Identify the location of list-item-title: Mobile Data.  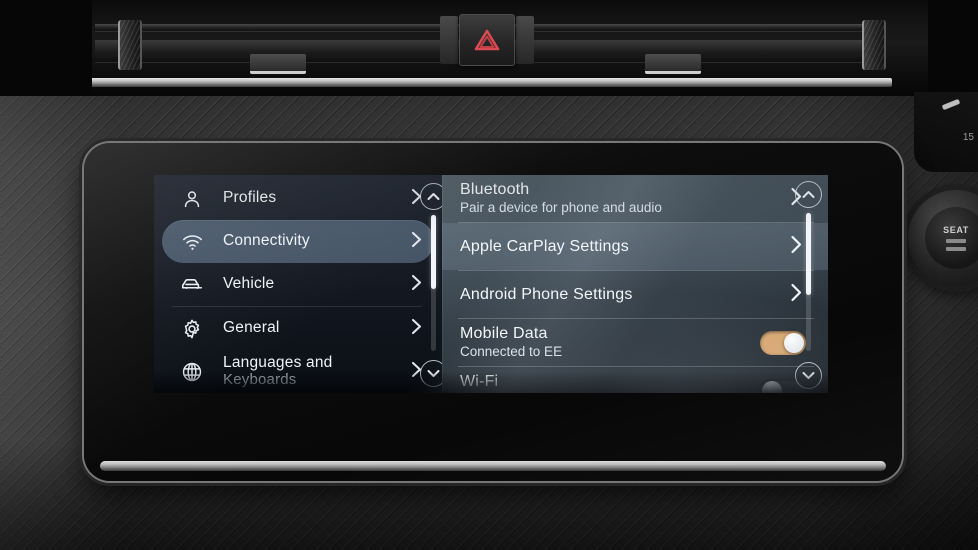
(504, 334).